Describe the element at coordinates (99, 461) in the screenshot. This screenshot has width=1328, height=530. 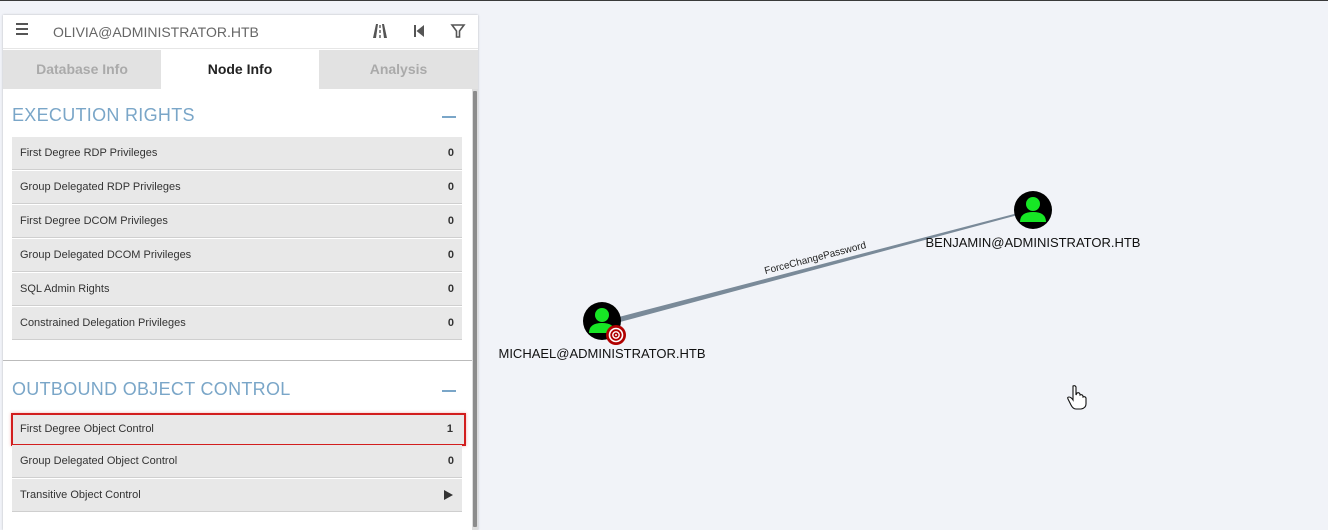
I see `row-label: Group Delegated Object Control` at that location.